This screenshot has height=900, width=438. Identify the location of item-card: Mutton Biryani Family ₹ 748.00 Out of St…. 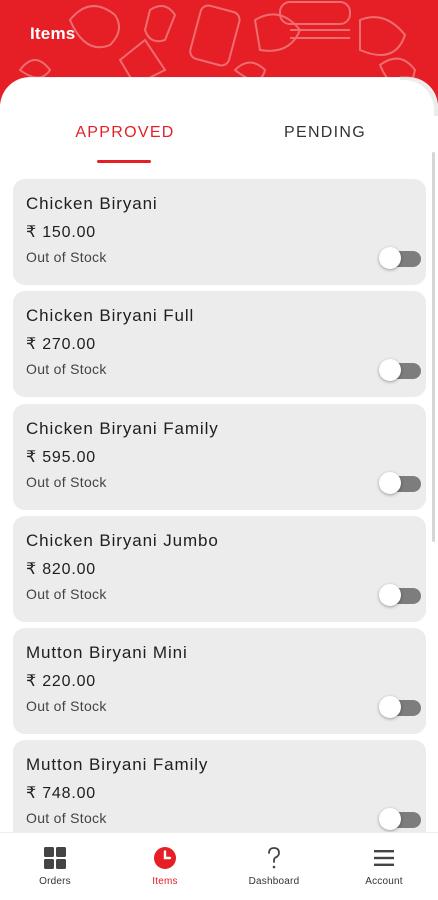
(219, 786).